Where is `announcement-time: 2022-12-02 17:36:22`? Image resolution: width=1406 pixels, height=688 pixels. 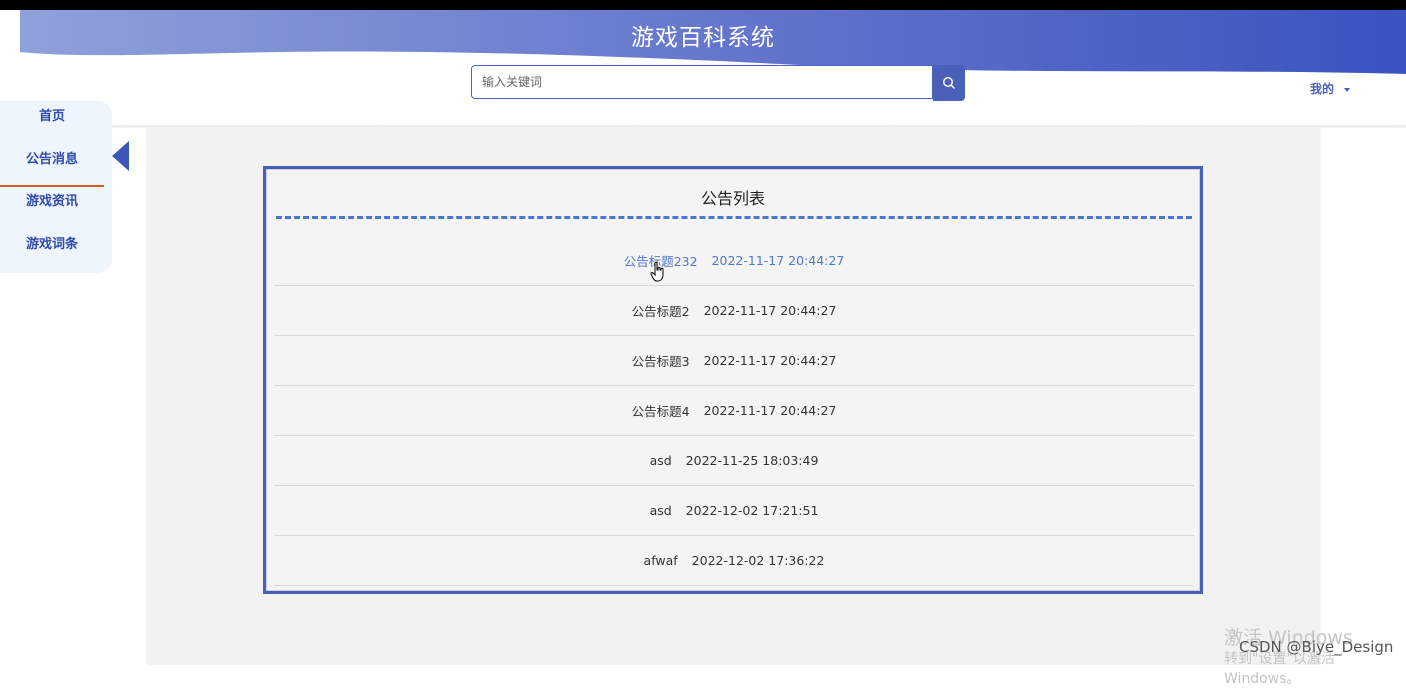 announcement-time: 2022-12-02 17:36:22 is located at coordinates (758, 560).